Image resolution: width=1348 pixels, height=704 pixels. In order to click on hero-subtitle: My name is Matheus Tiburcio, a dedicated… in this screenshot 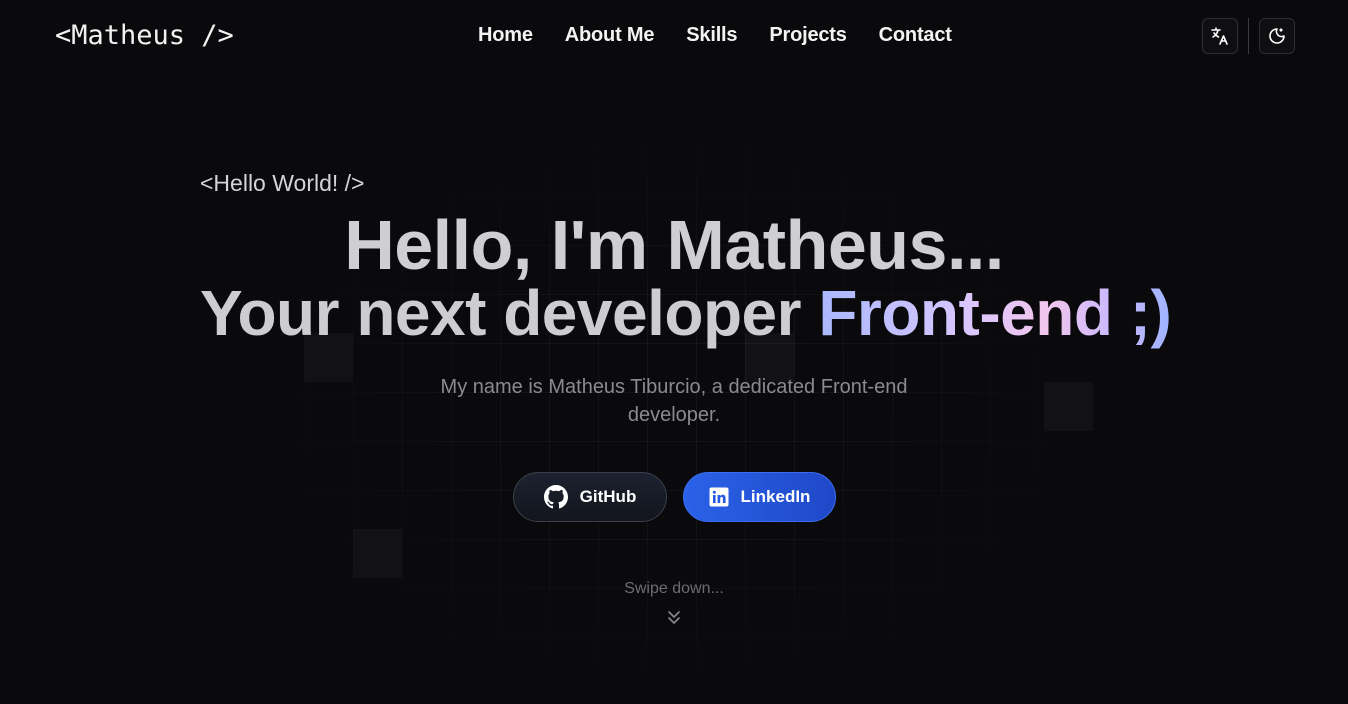, I will do `click(674, 401)`.